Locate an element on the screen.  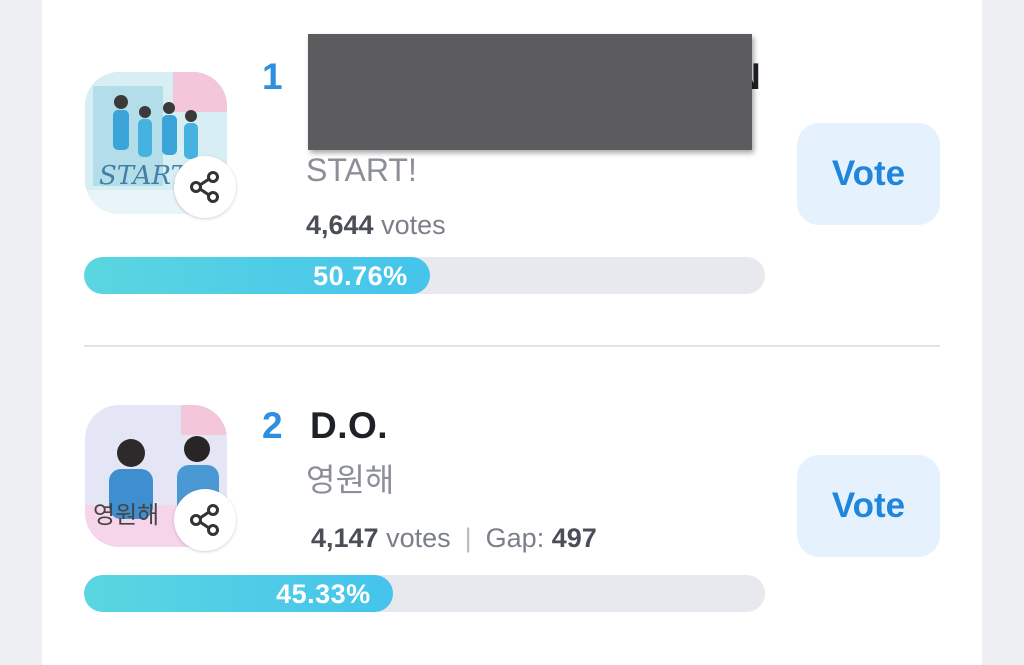
rank-number: 2 is located at coordinates (272, 425).